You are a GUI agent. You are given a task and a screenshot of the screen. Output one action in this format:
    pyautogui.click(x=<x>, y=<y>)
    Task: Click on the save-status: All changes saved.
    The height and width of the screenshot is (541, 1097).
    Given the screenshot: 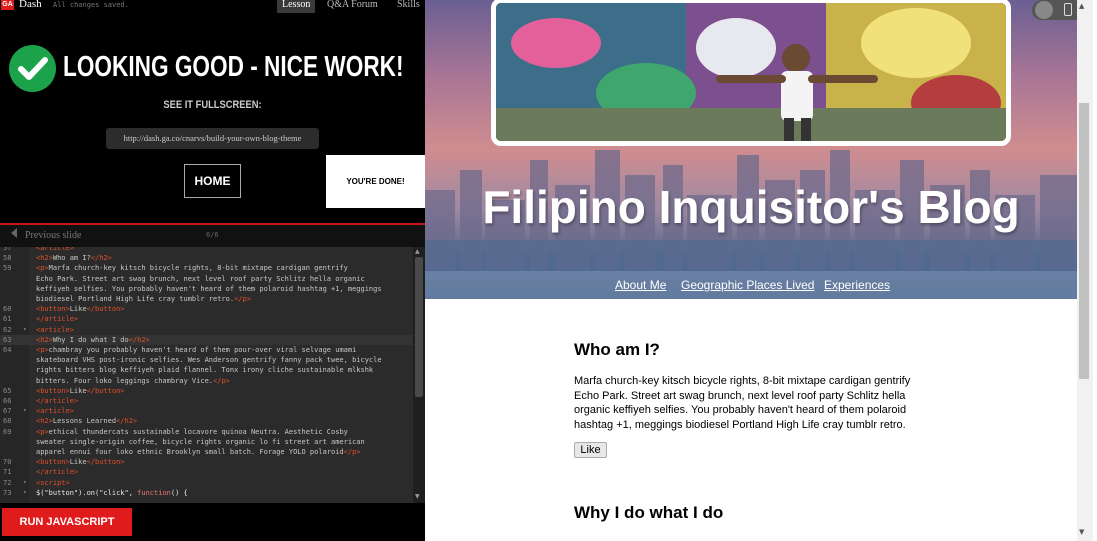 What is the action you would take?
    pyautogui.click(x=91, y=5)
    